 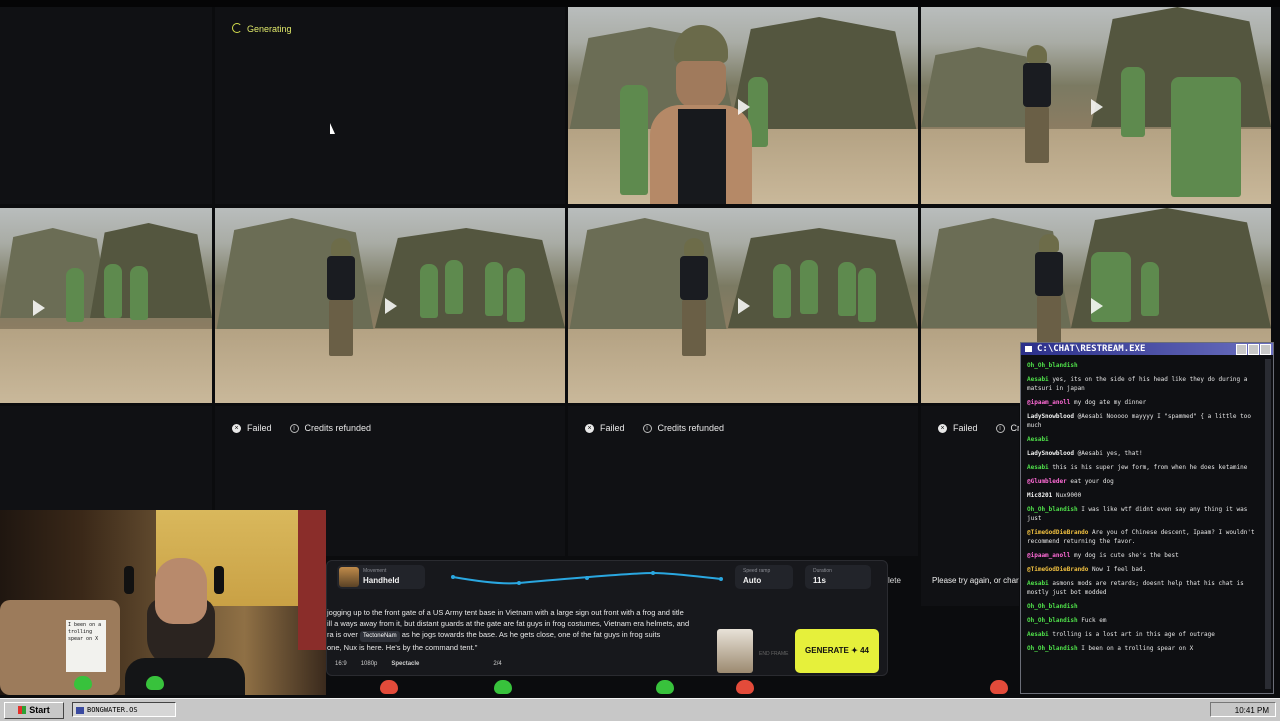 I want to click on chat-username: Mic8201, so click(x=1039, y=495).